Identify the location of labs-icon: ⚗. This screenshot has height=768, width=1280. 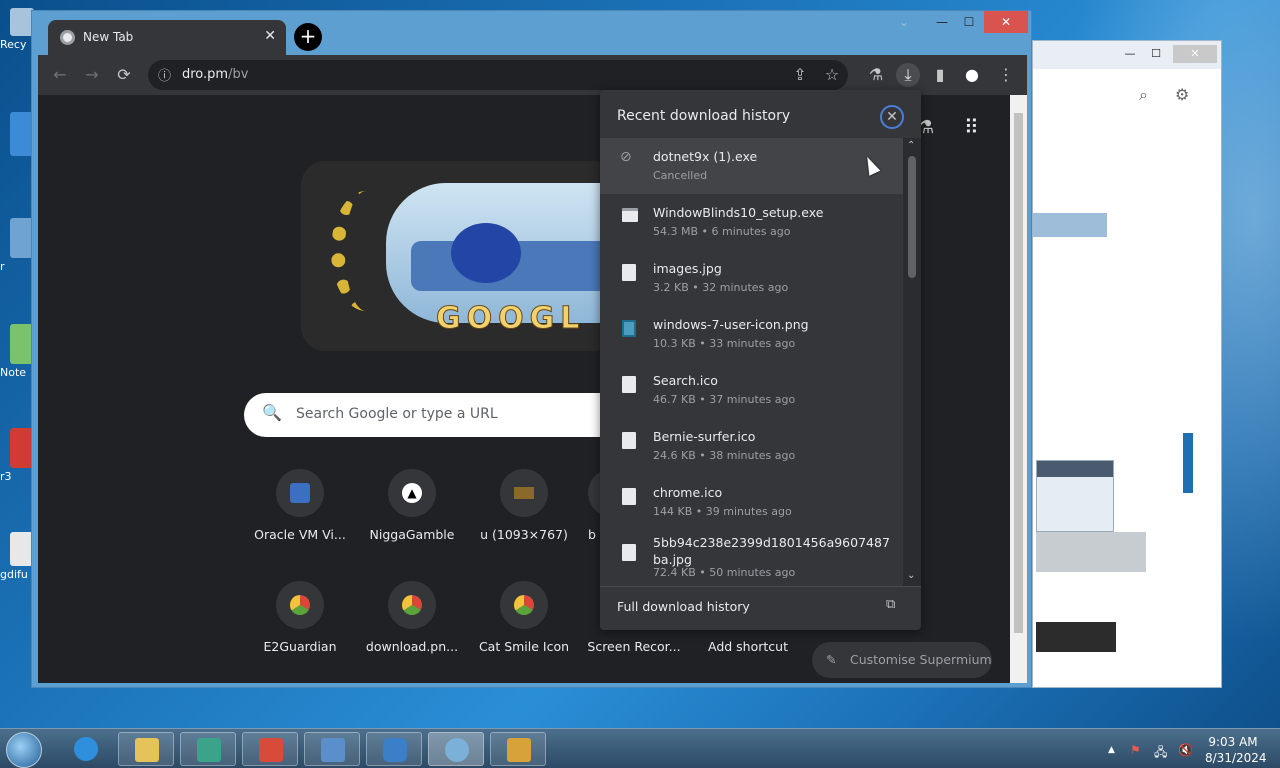
(876, 75).